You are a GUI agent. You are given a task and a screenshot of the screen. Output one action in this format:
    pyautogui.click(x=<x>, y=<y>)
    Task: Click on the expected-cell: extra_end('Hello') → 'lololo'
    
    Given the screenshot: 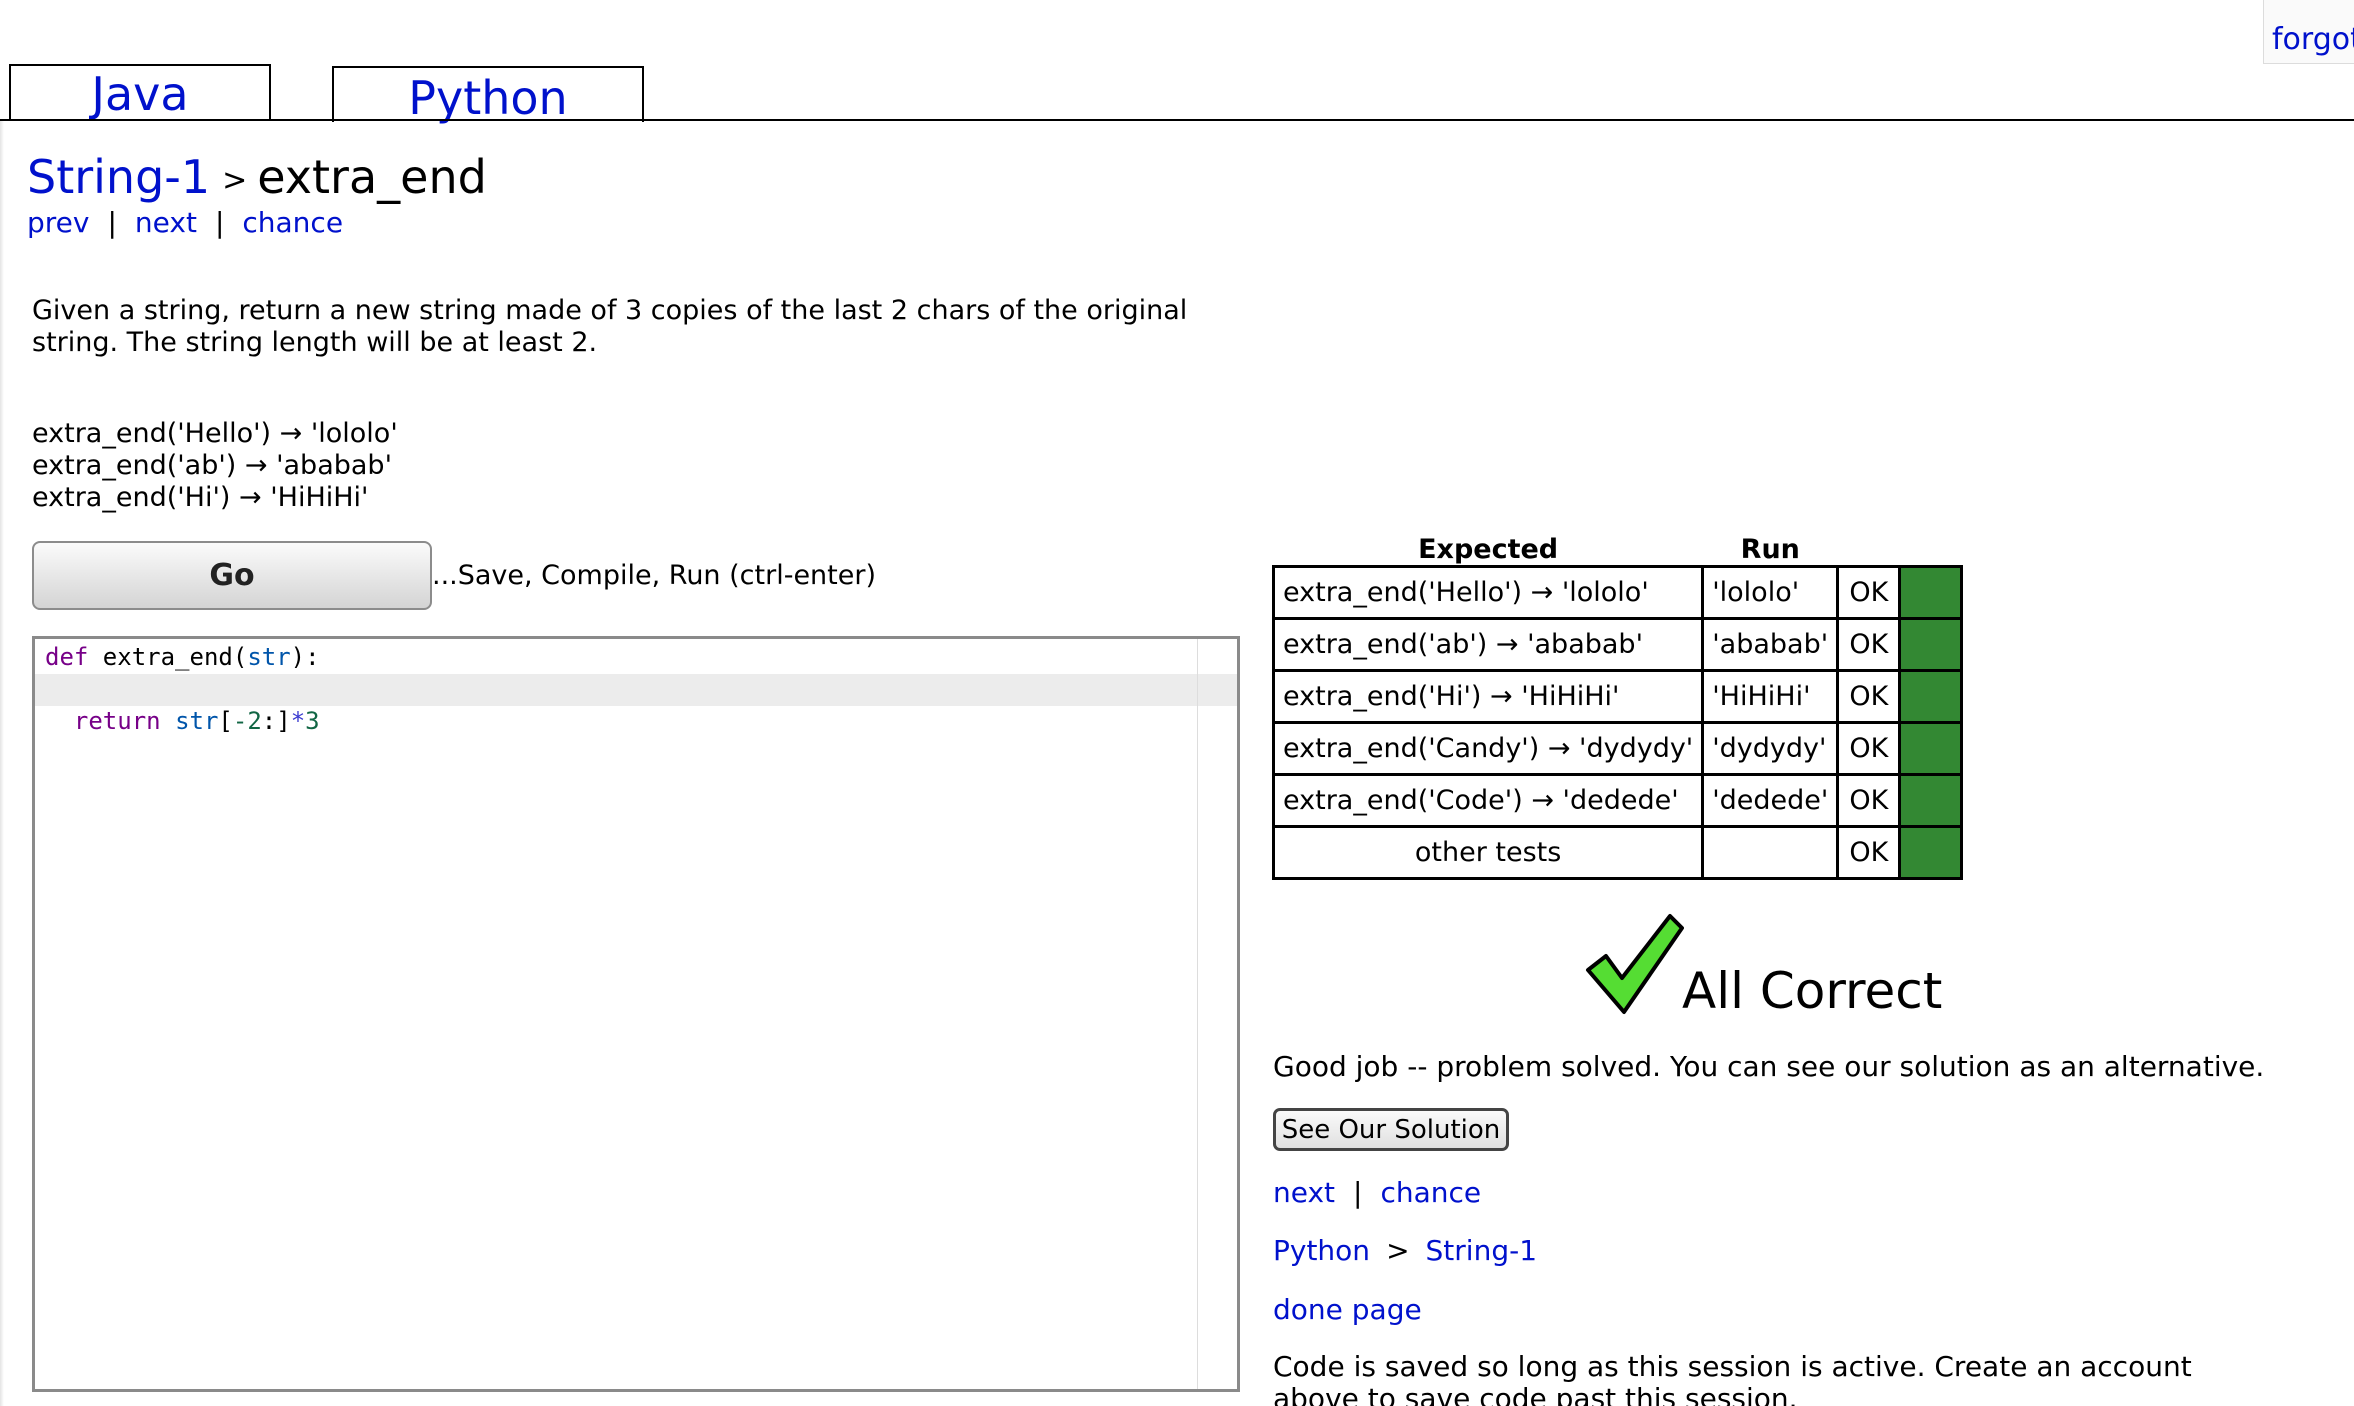 What is the action you would take?
    pyautogui.click(x=1488, y=592)
    